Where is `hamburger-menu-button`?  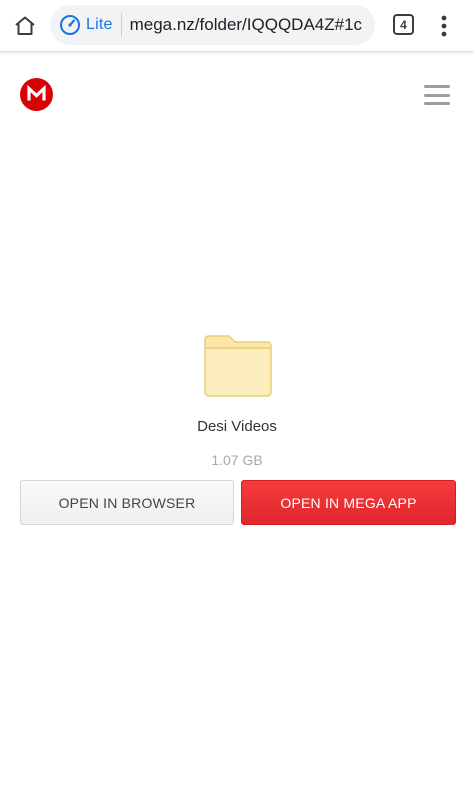 hamburger-menu-button is located at coordinates (437, 95).